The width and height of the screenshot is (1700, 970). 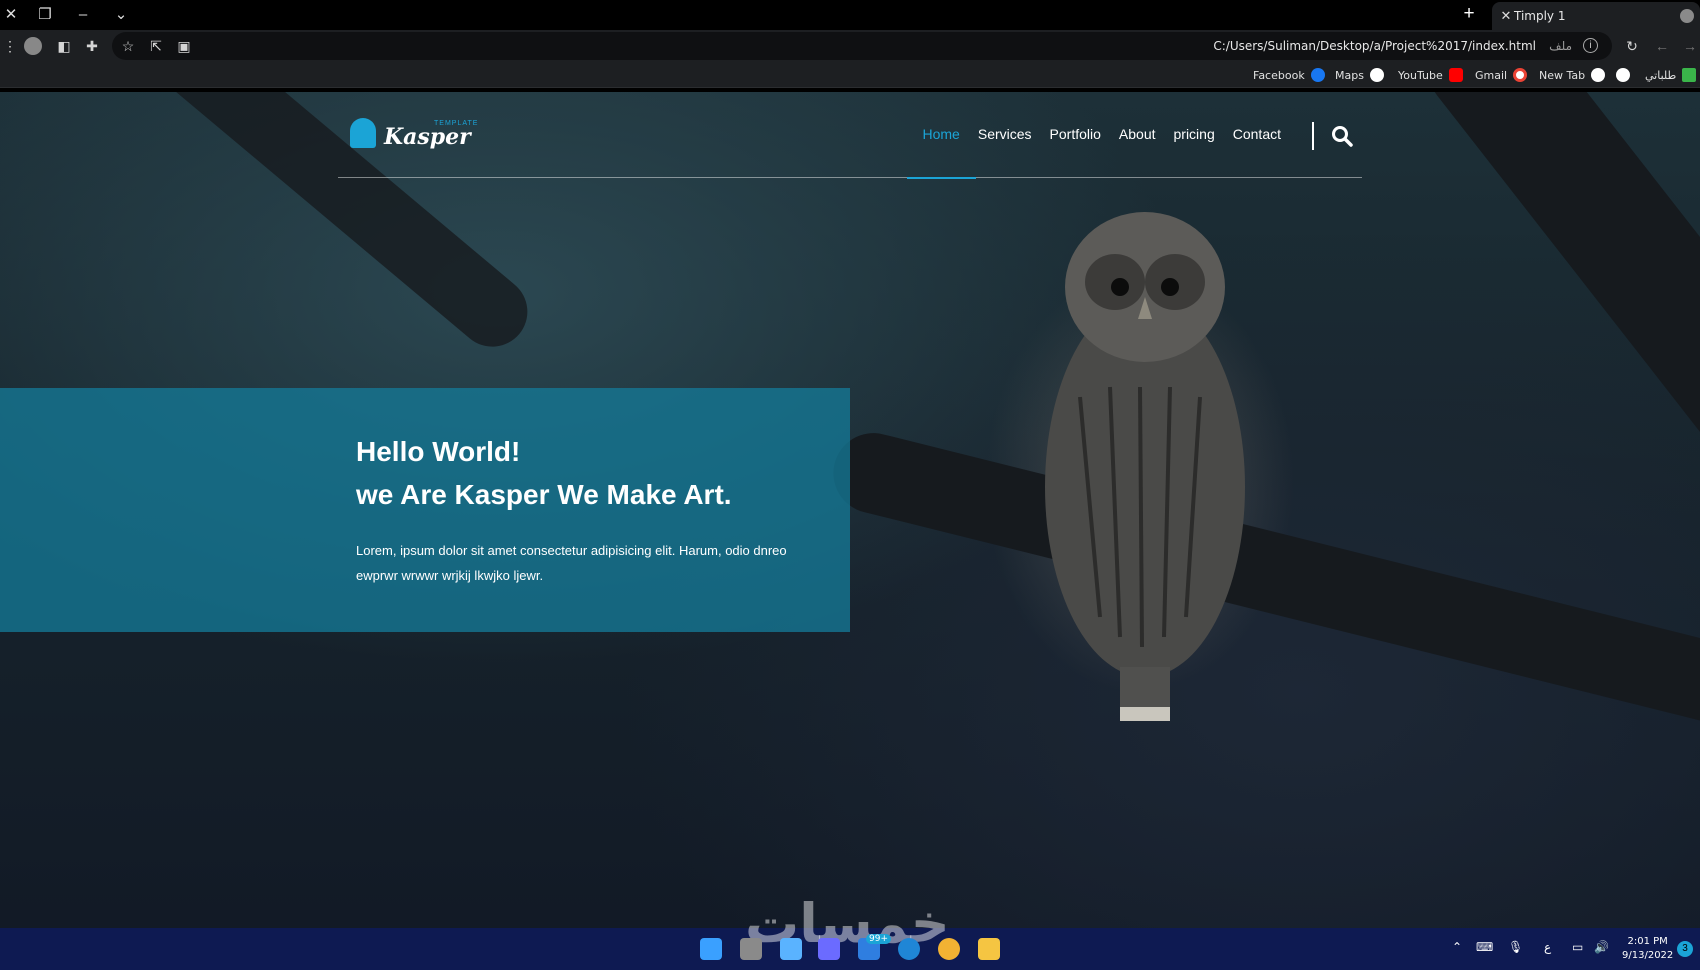 What do you see at coordinates (1491, 75) in the screenshot?
I see `bookmark-label: Gmail` at bounding box center [1491, 75].